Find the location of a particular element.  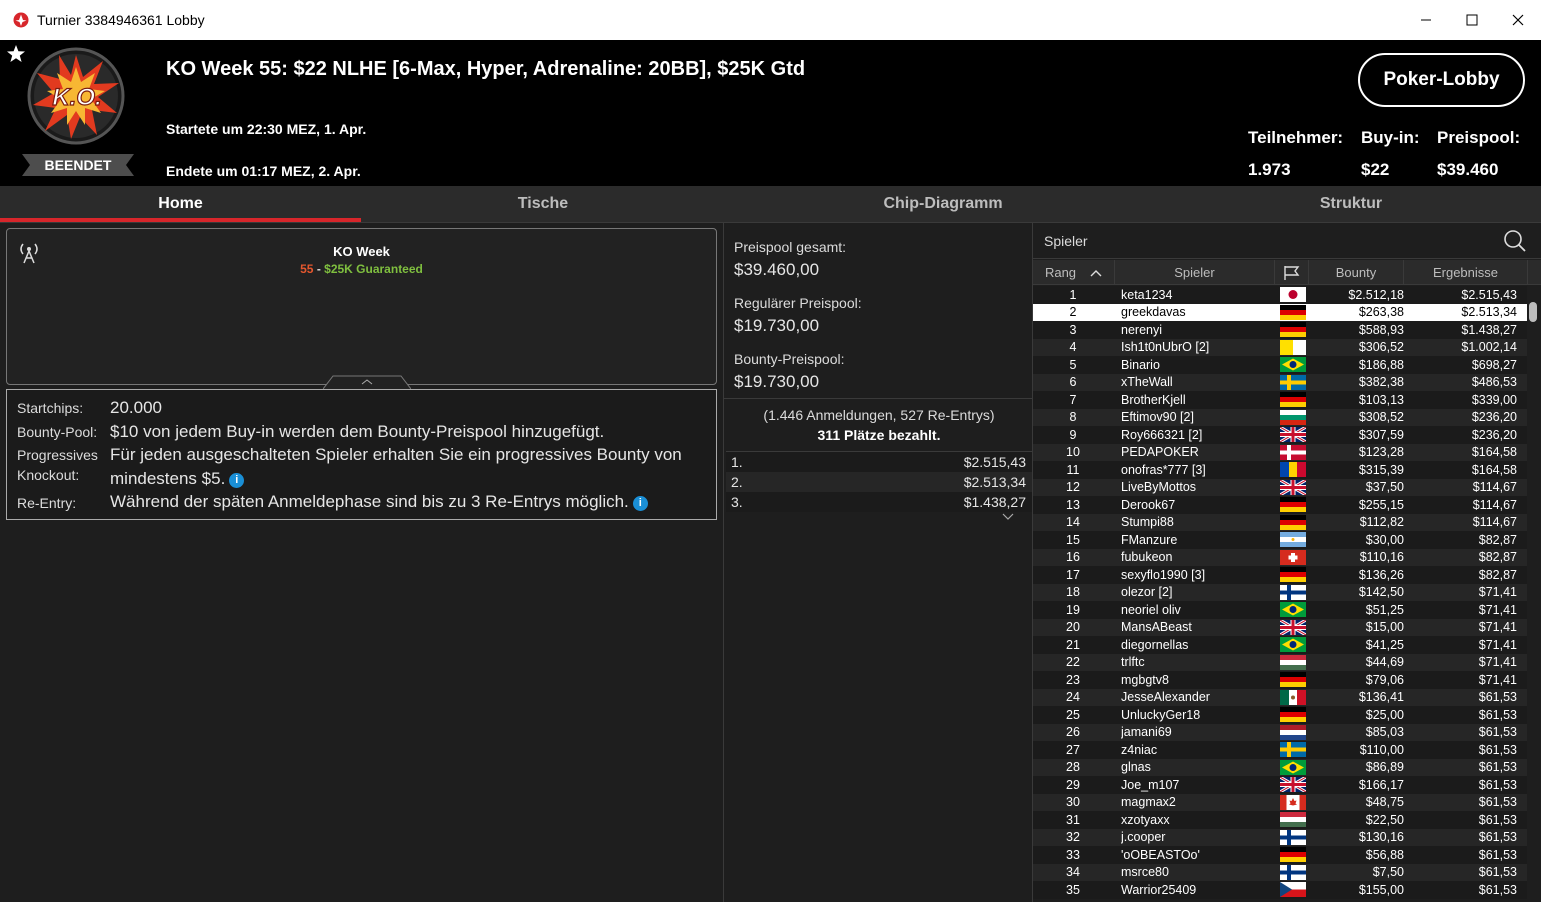

table-row: 3 nerenyi $588,93 $1.438,27 is located at coordinates (1280, 330).